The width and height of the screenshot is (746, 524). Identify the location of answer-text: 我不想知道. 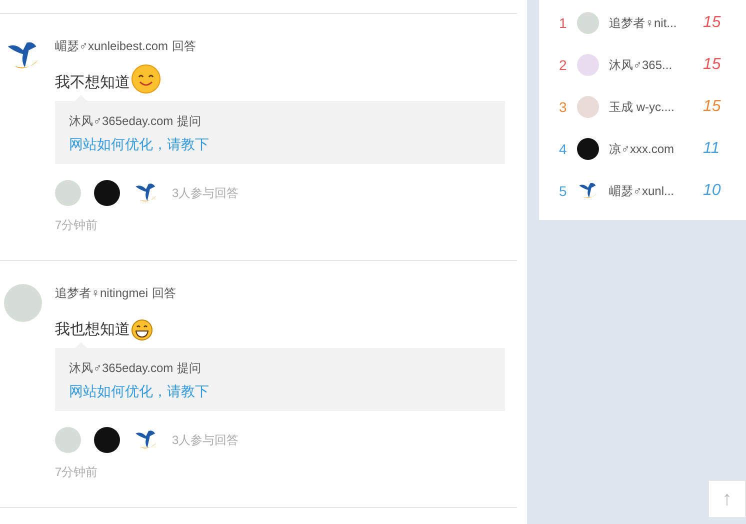
(92, 83).